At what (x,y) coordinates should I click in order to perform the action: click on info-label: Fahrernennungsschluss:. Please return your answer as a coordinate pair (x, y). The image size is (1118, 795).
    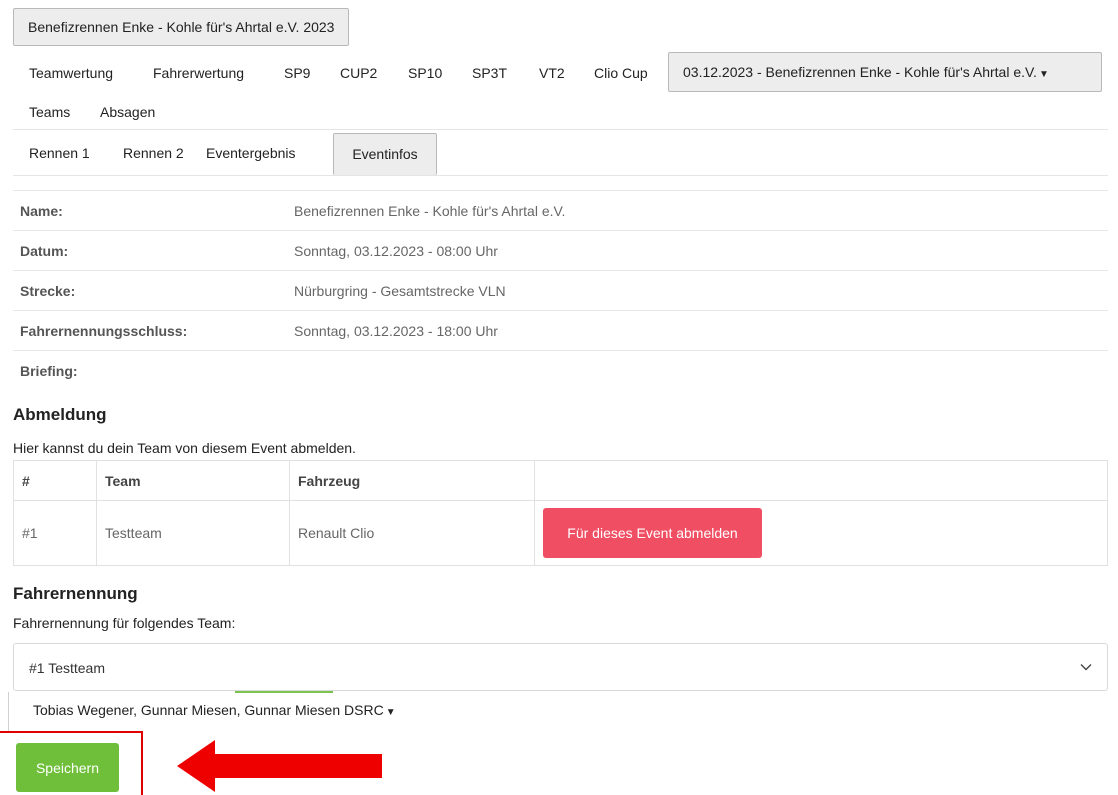
    Looking at the image, I should click on (104, 331).